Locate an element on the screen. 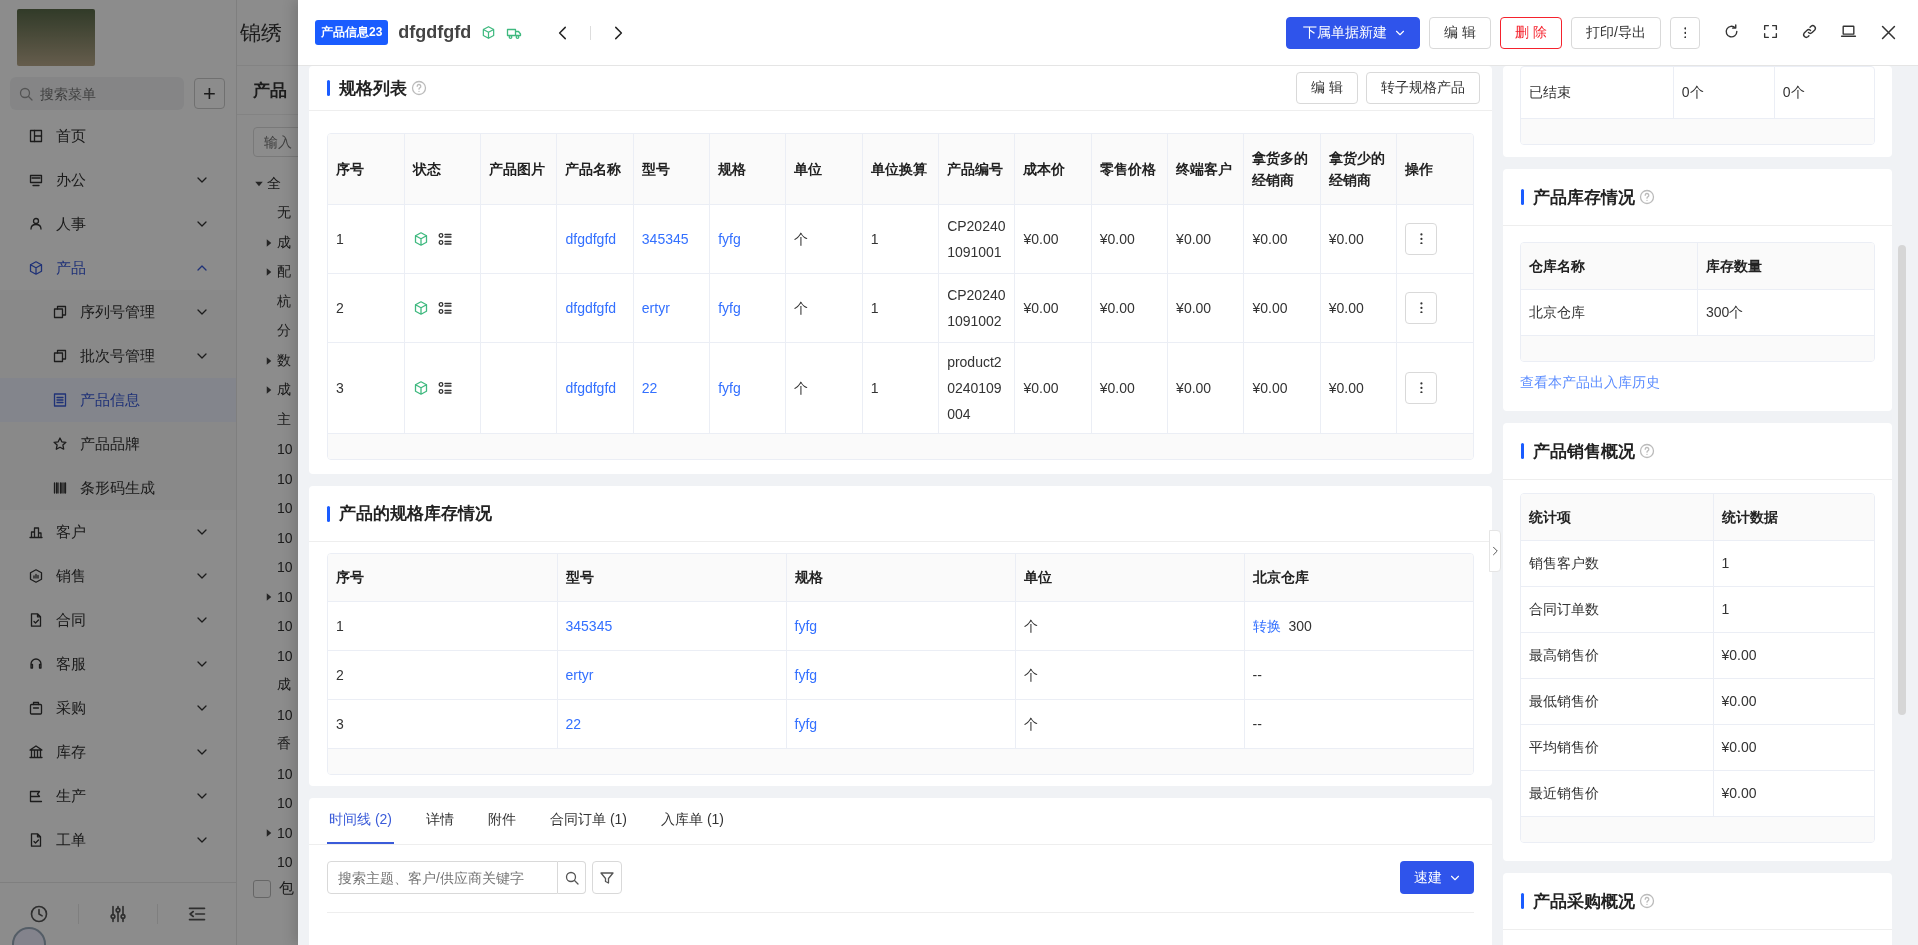 The image size is (1918, 945). column-header: 型号 is located at coordinates (671, 169).